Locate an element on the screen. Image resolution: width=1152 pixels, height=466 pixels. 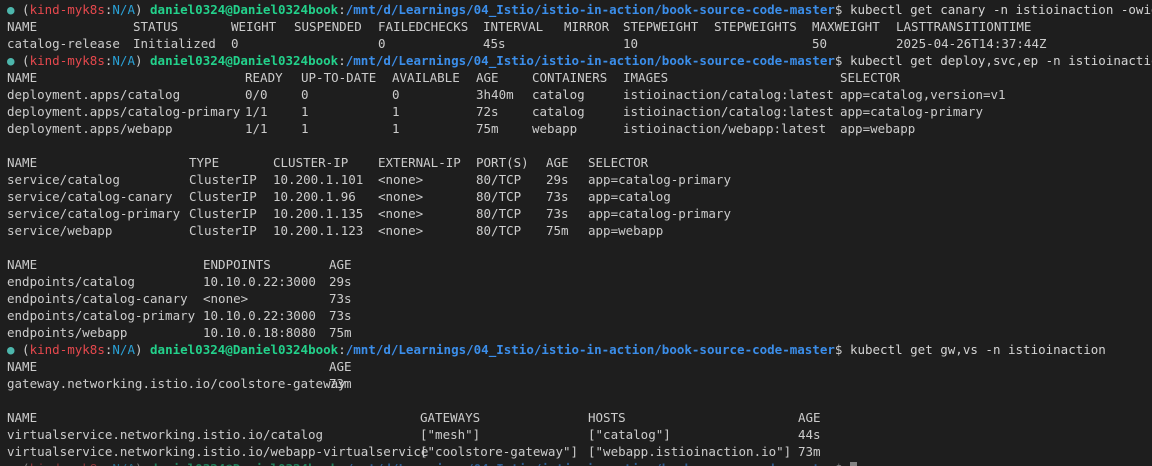
column-header: FAILEDCHECKS is located at coordinates (423, 26).